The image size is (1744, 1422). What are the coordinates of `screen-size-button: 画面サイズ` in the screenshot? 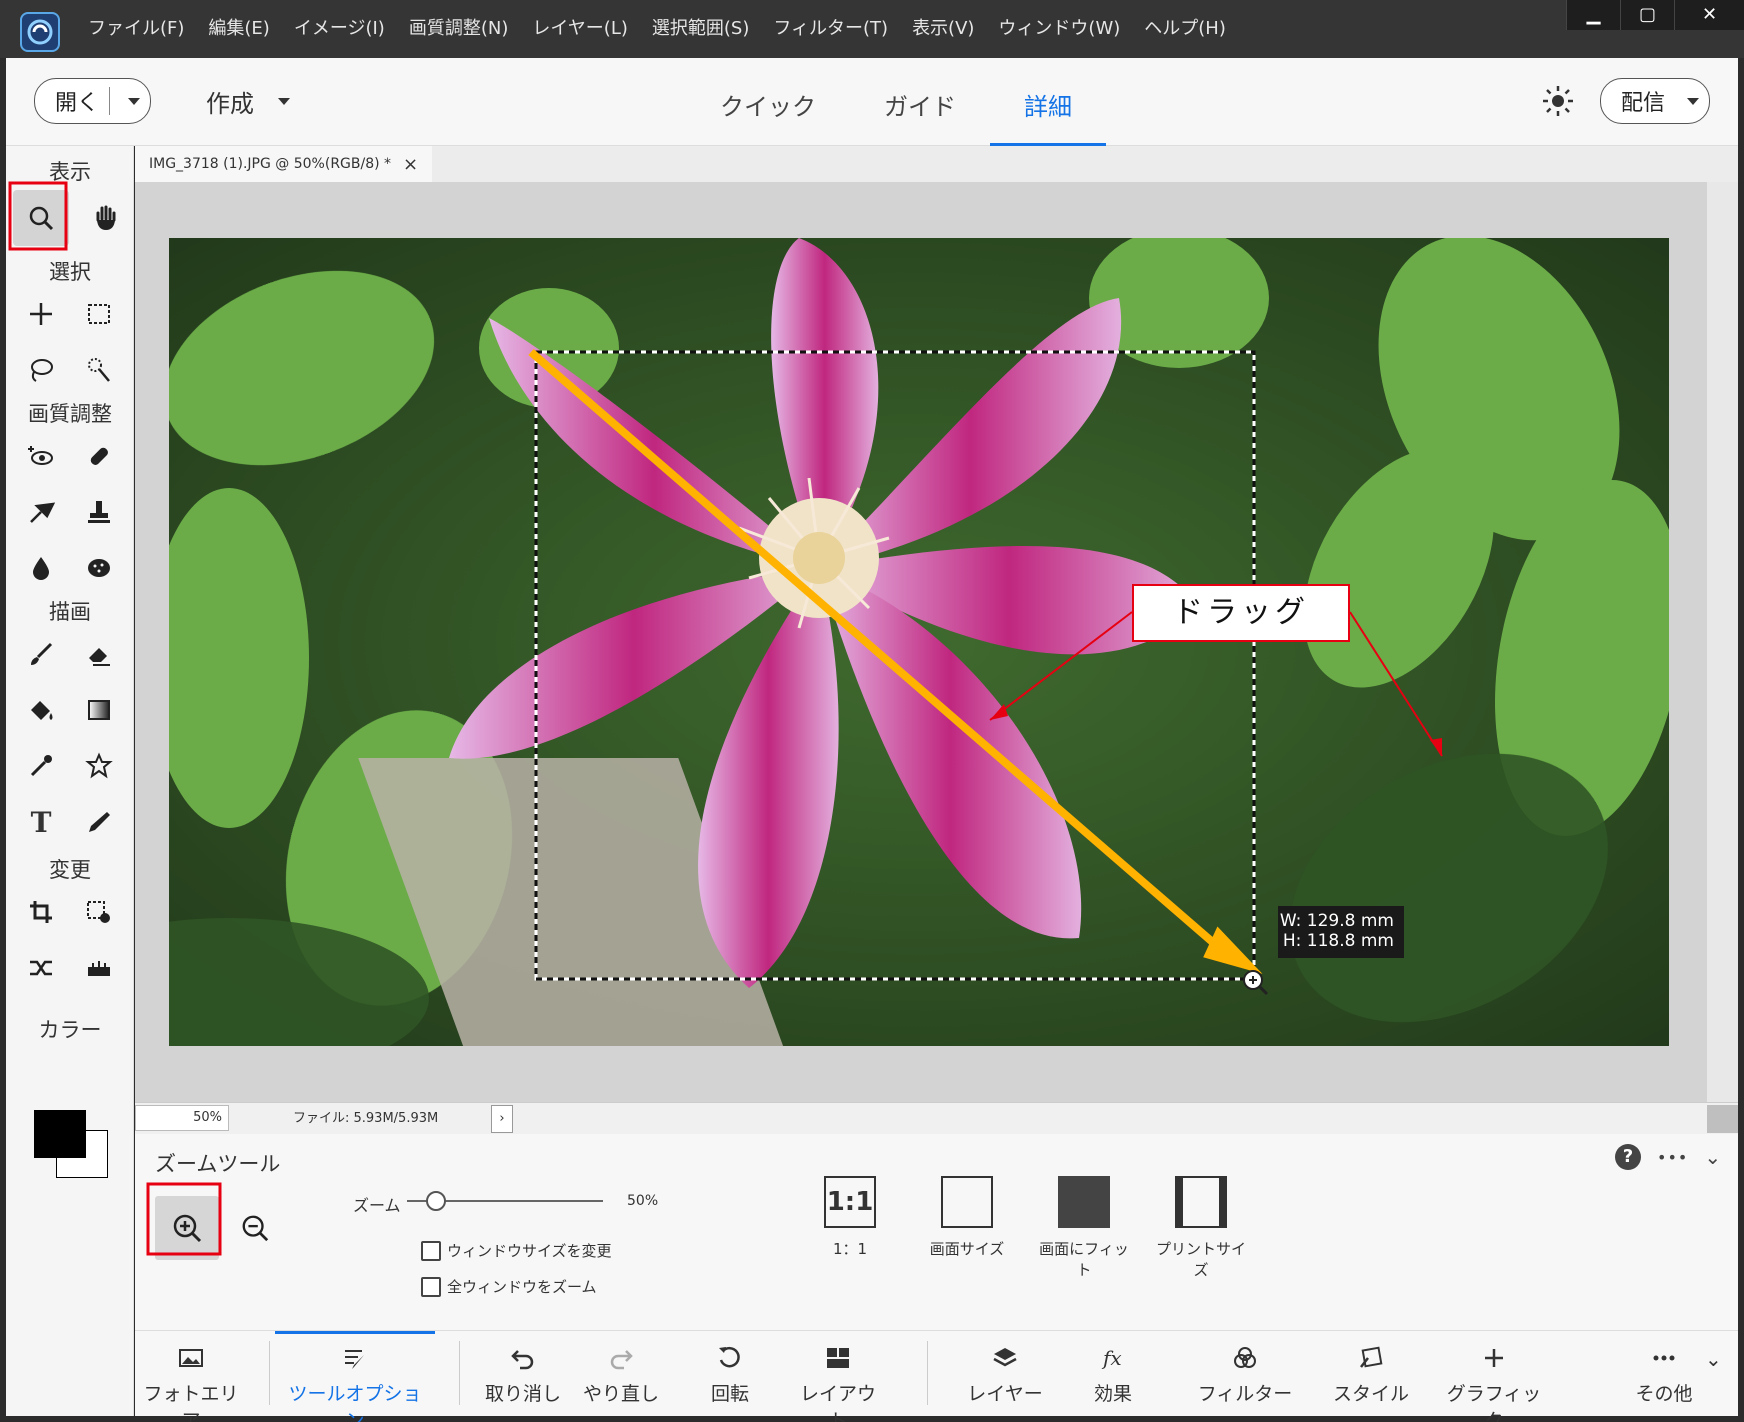 It's located at (967, 1217).